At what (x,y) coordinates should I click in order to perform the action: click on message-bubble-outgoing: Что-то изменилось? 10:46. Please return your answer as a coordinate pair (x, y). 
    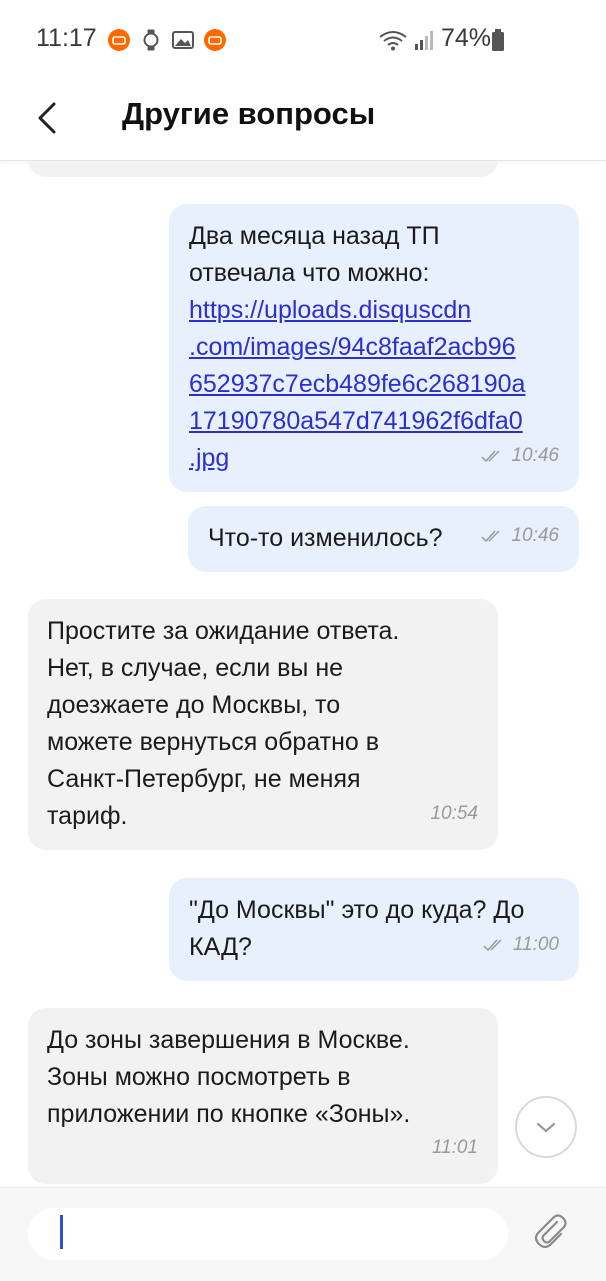
    Looking at the image, I should click on (383, 539).